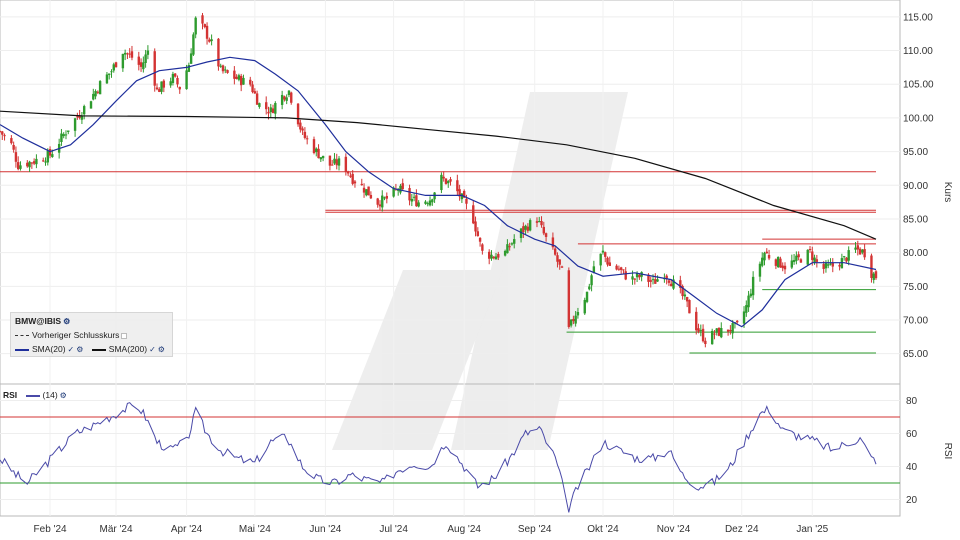 The width and height of the screenshot is (960, 540). I want to click on legend-prev-close: Vorheriger Schlusskurs, so click(71, 335).